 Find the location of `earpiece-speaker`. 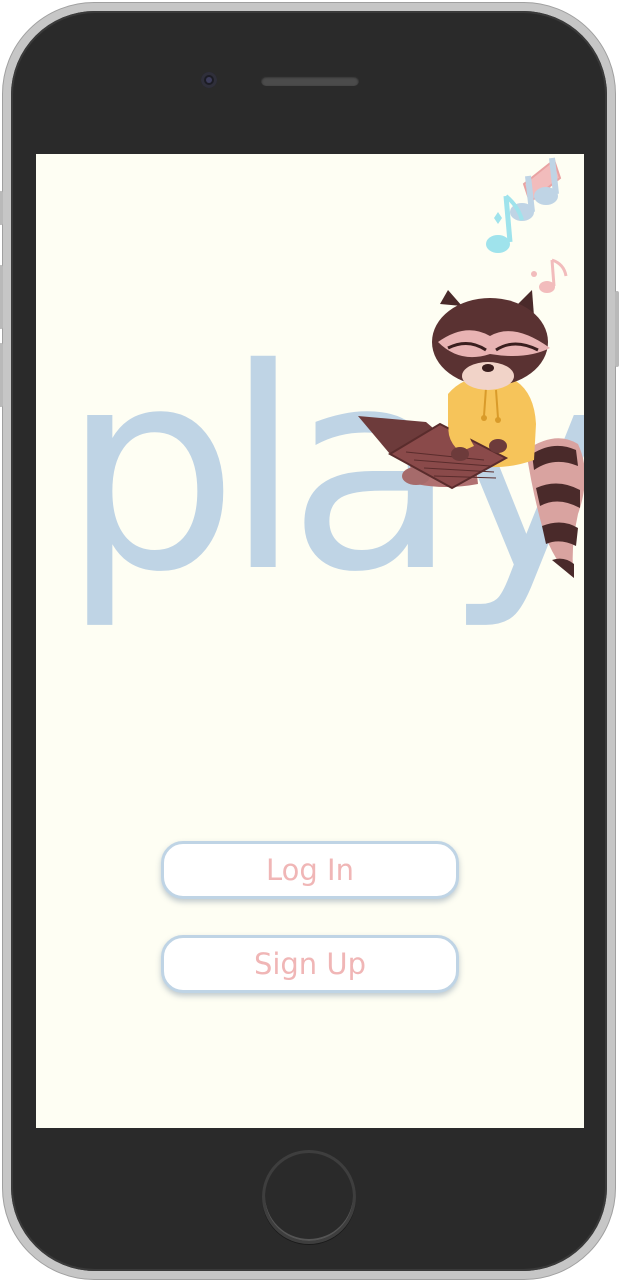

earpiece-speaker is located at coordinates (310, 81).